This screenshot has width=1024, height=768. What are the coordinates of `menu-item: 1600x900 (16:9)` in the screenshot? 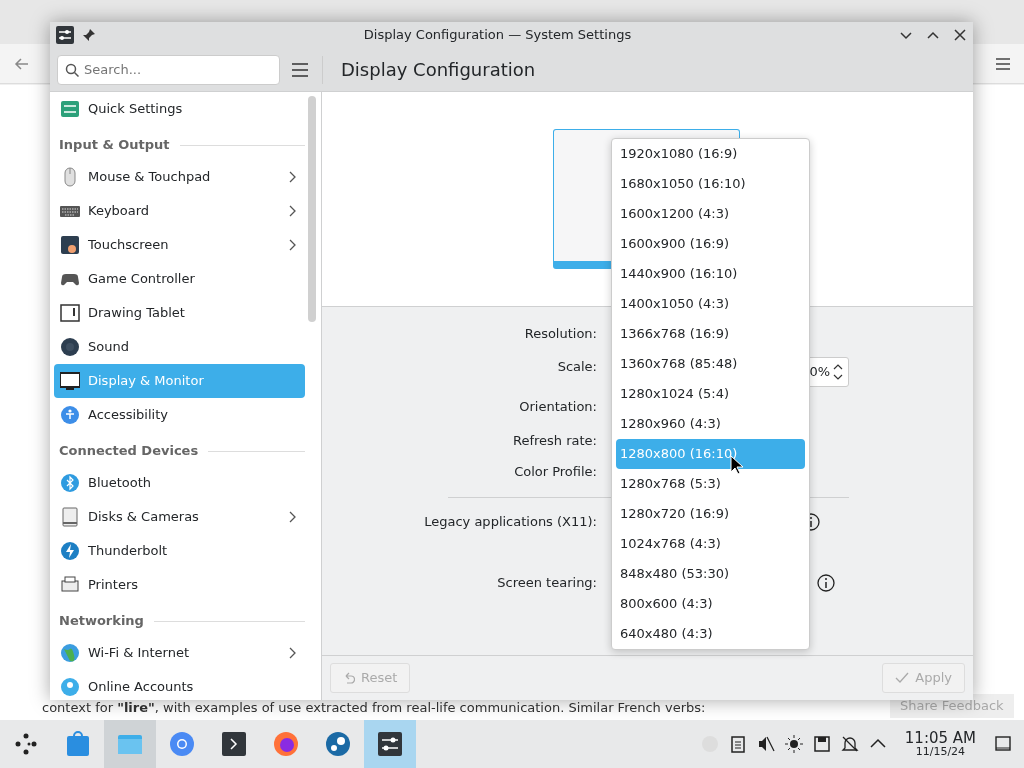 It's located at (710, 244).